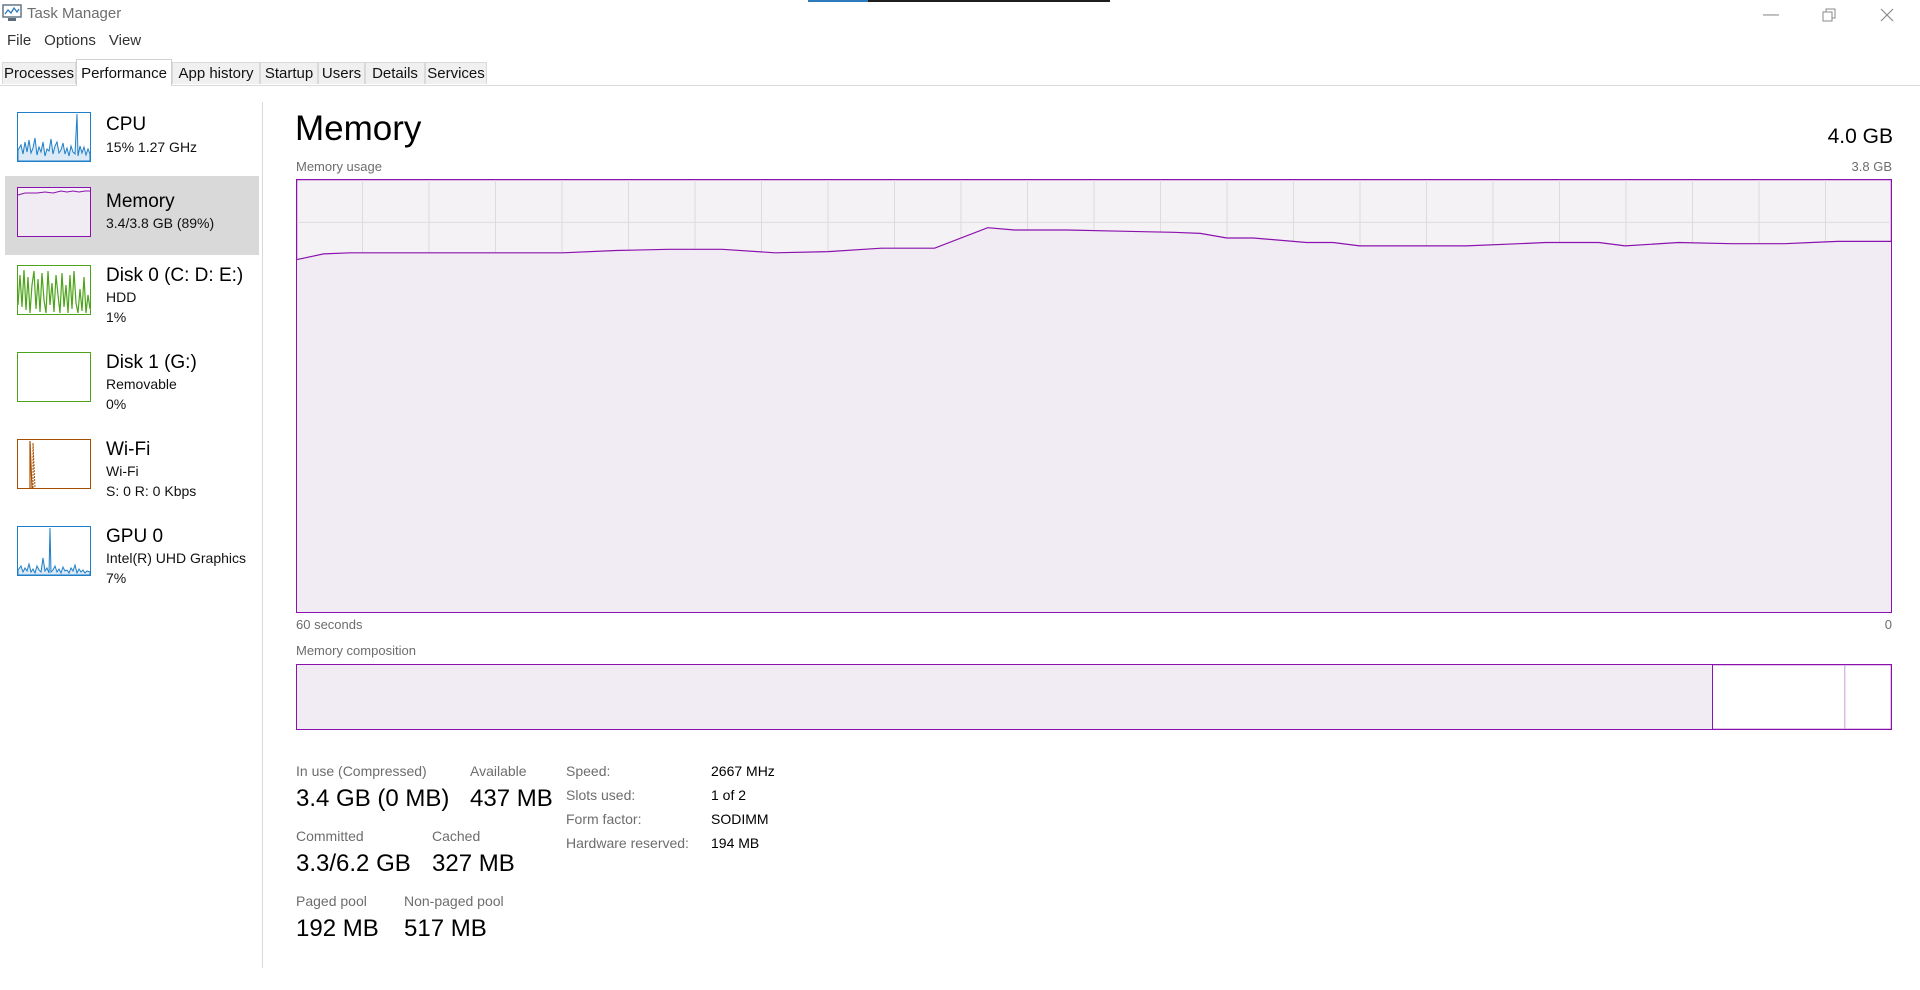 The height and width of the screenshot is (990, 1920). What do you see at coordinates (588, 771) in the screenshot?
I see `speed-label: Speed:` at bounding box center [588, 771].